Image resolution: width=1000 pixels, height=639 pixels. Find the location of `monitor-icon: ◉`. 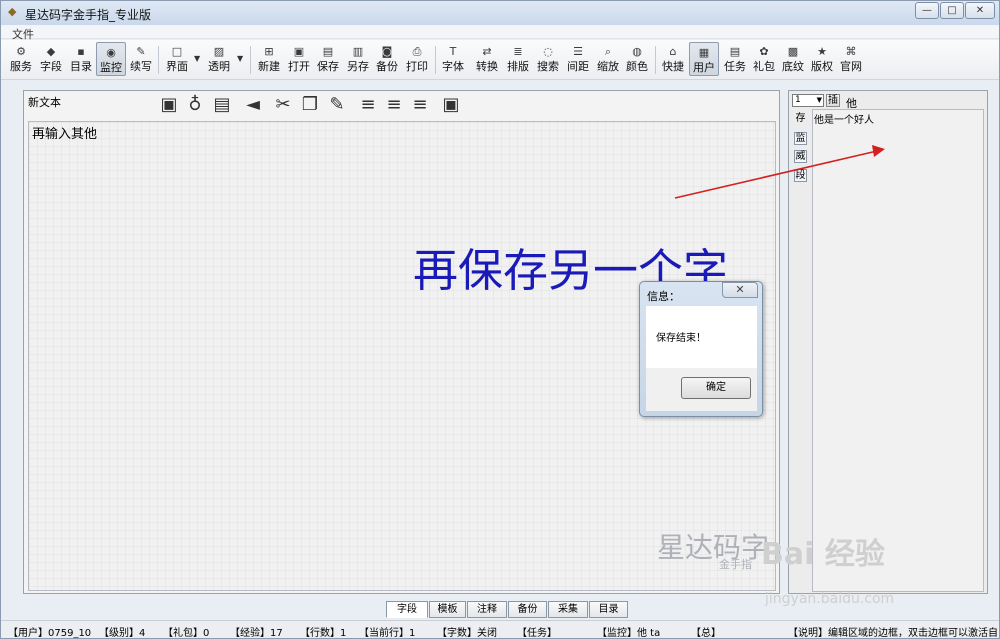

monitor-icon: ◉ is located at coordinates (111, 52).